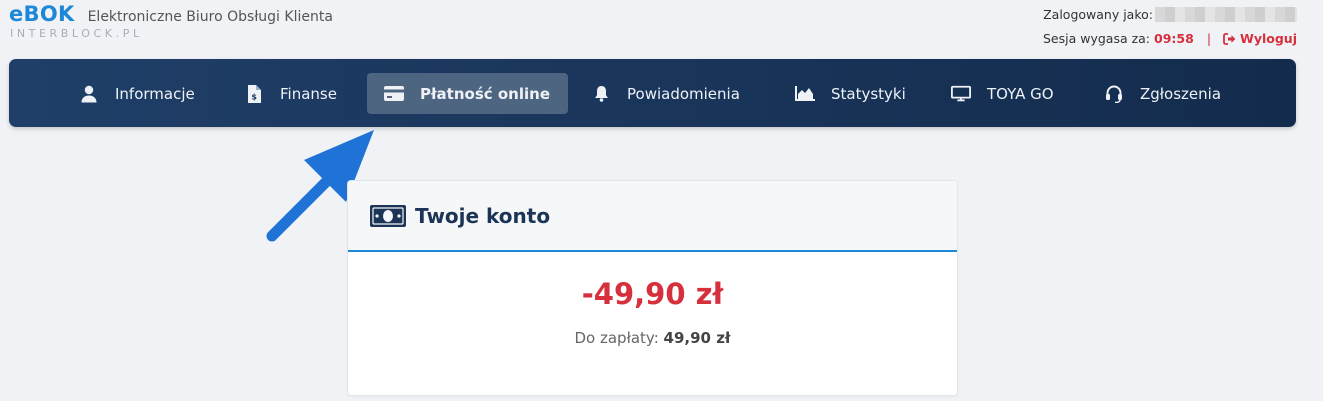 The height and width of the screenshot is (401, 1323). What do you see at coordinates (1181, 93) in the screenshot?
I see `nav-label: Zgłoszenia` at bounding box center [1181, 93].